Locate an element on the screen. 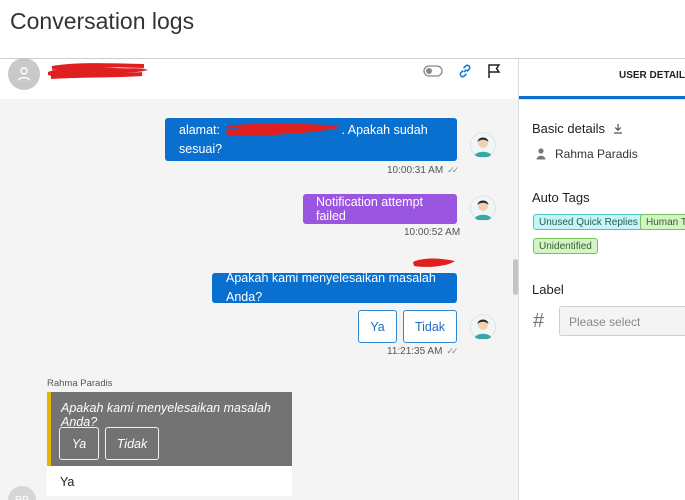  chat-header is located at coordinates (259, 78).